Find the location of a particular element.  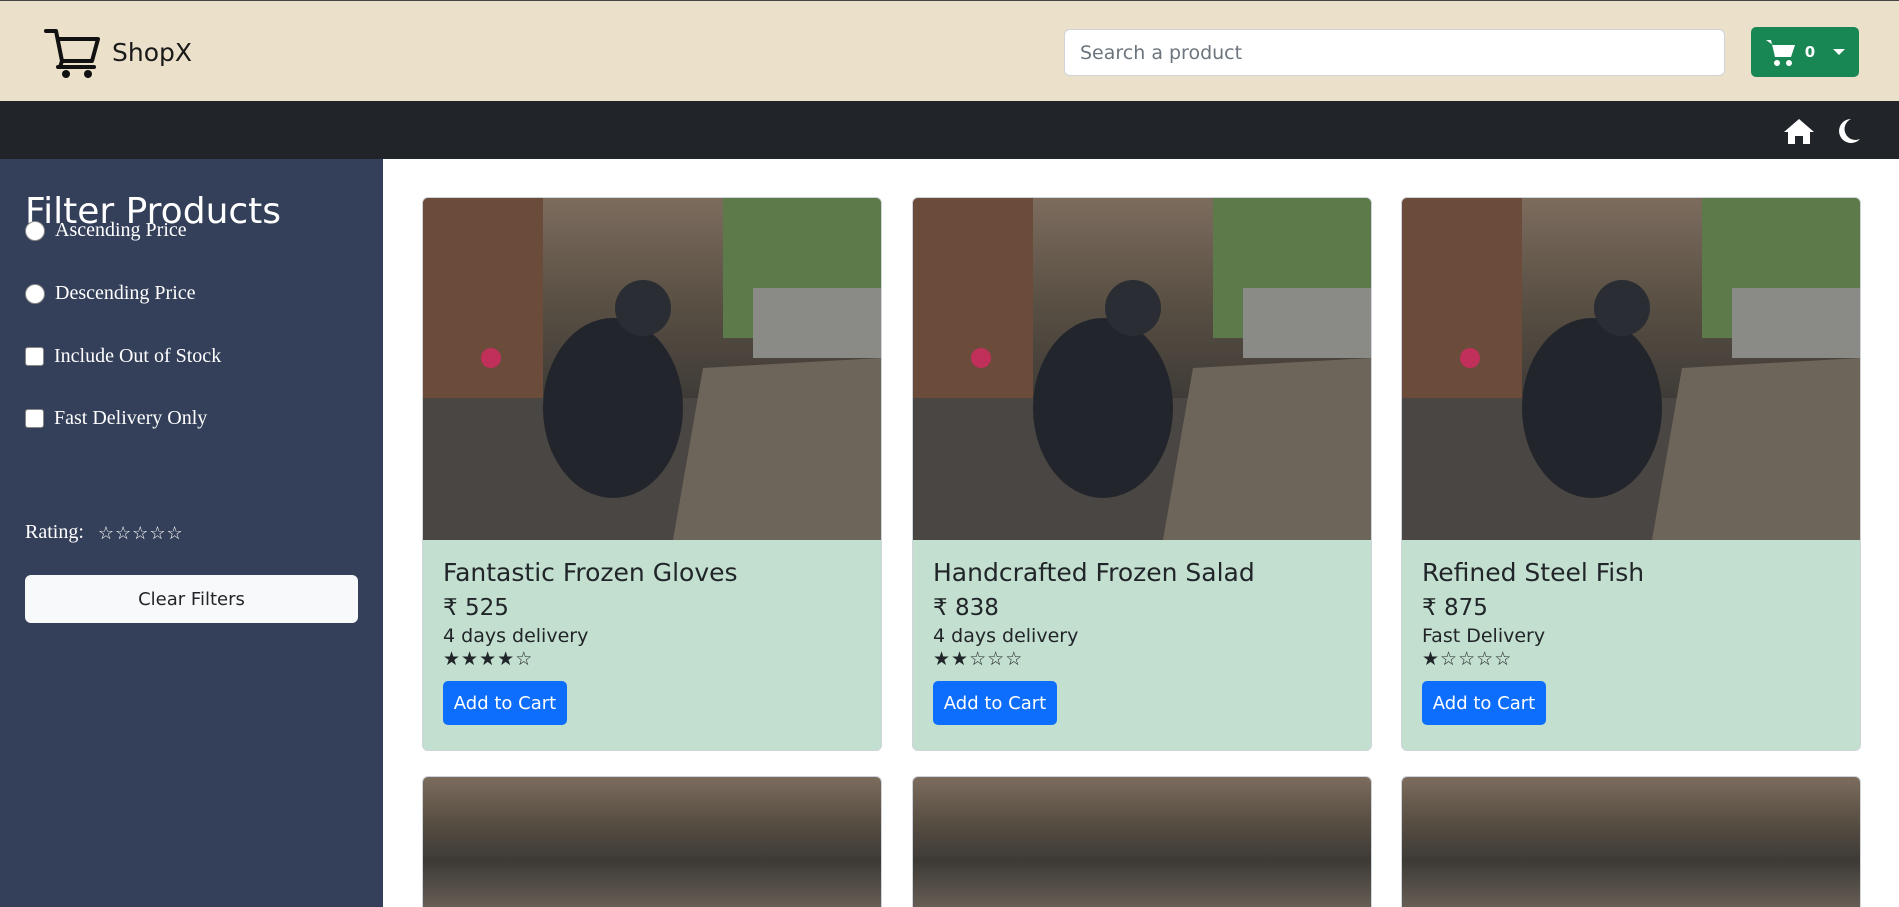

filter-ascending-price: Ascending Price is located at coordinates (106, 230).